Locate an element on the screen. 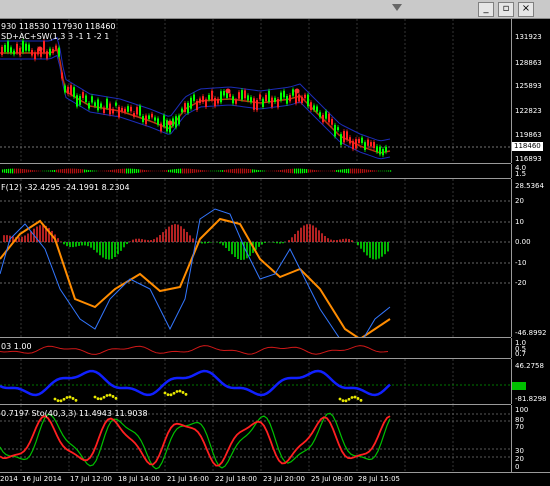 Image resolution: width=550 pixels, height=486 pixels. osc-label: 28.5364 is located at coordinates (529, 186).